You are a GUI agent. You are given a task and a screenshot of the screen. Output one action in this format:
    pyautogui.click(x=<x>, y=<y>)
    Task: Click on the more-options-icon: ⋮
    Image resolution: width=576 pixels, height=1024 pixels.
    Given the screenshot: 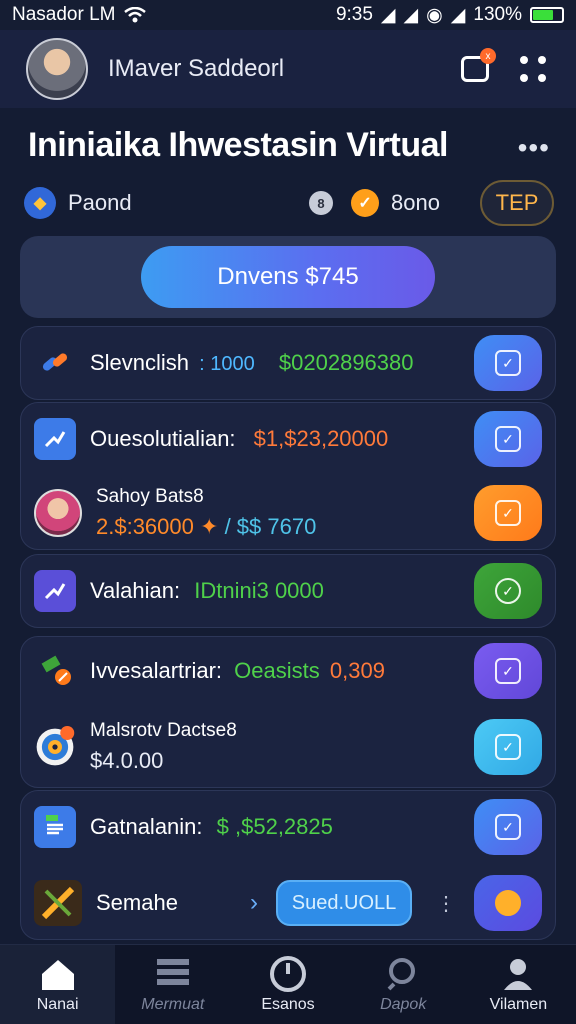 What is the action you would take?
    pyautogui.click(x=446, y=903)
    